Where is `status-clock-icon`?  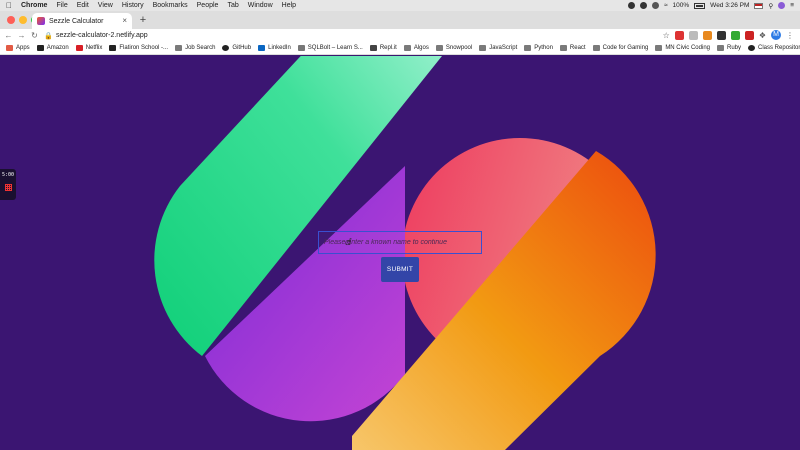
status-clock-icon is located at coordinates (655, 5).